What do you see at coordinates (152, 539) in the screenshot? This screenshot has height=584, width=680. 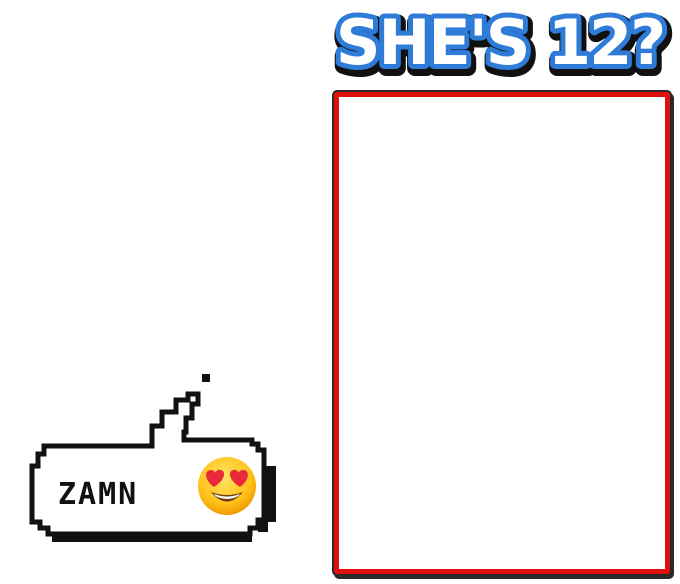 I see `bubble-shadow-bottom` at bounding box center [152, 539].